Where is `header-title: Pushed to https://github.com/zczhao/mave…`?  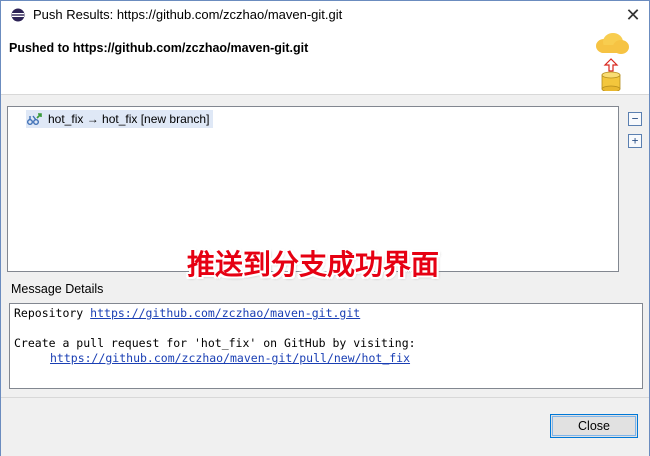
header-title: Pushed to https://github.com/zczhao/mave… is located at coordinates (159, 48).